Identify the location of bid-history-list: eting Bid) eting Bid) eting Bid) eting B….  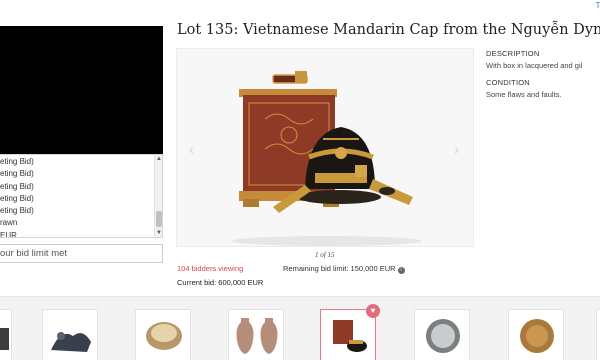
(81, 196).